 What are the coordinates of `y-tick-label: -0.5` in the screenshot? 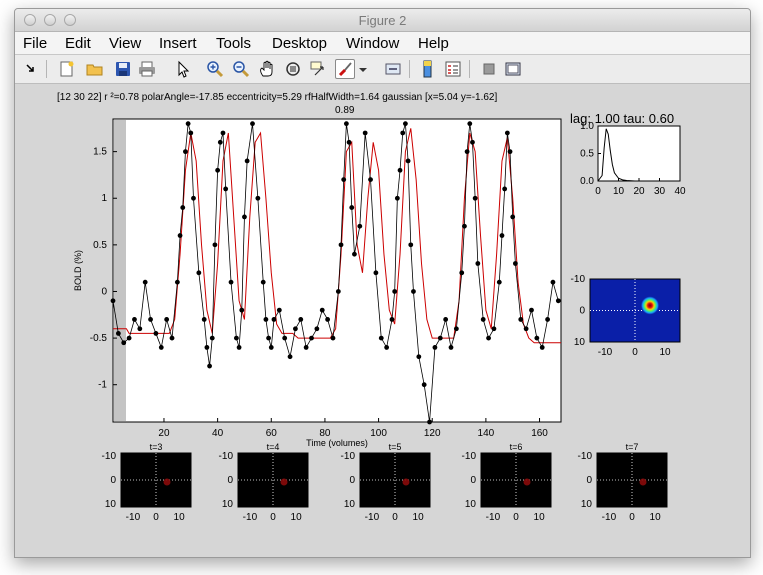 It's located at (99, 338).